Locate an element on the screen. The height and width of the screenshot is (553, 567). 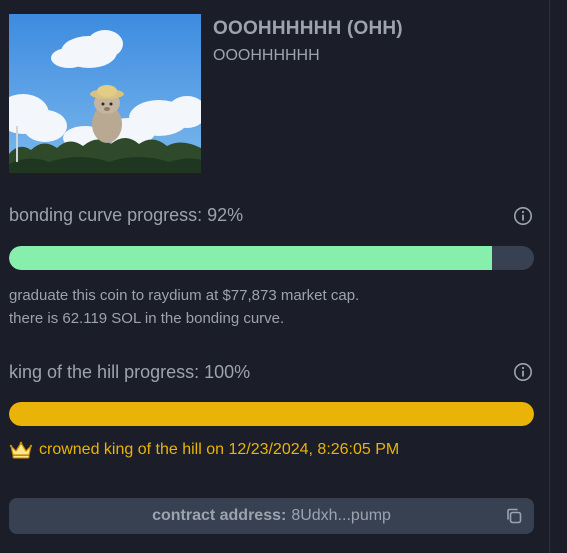
token-image is located at coordinates (105, 93).